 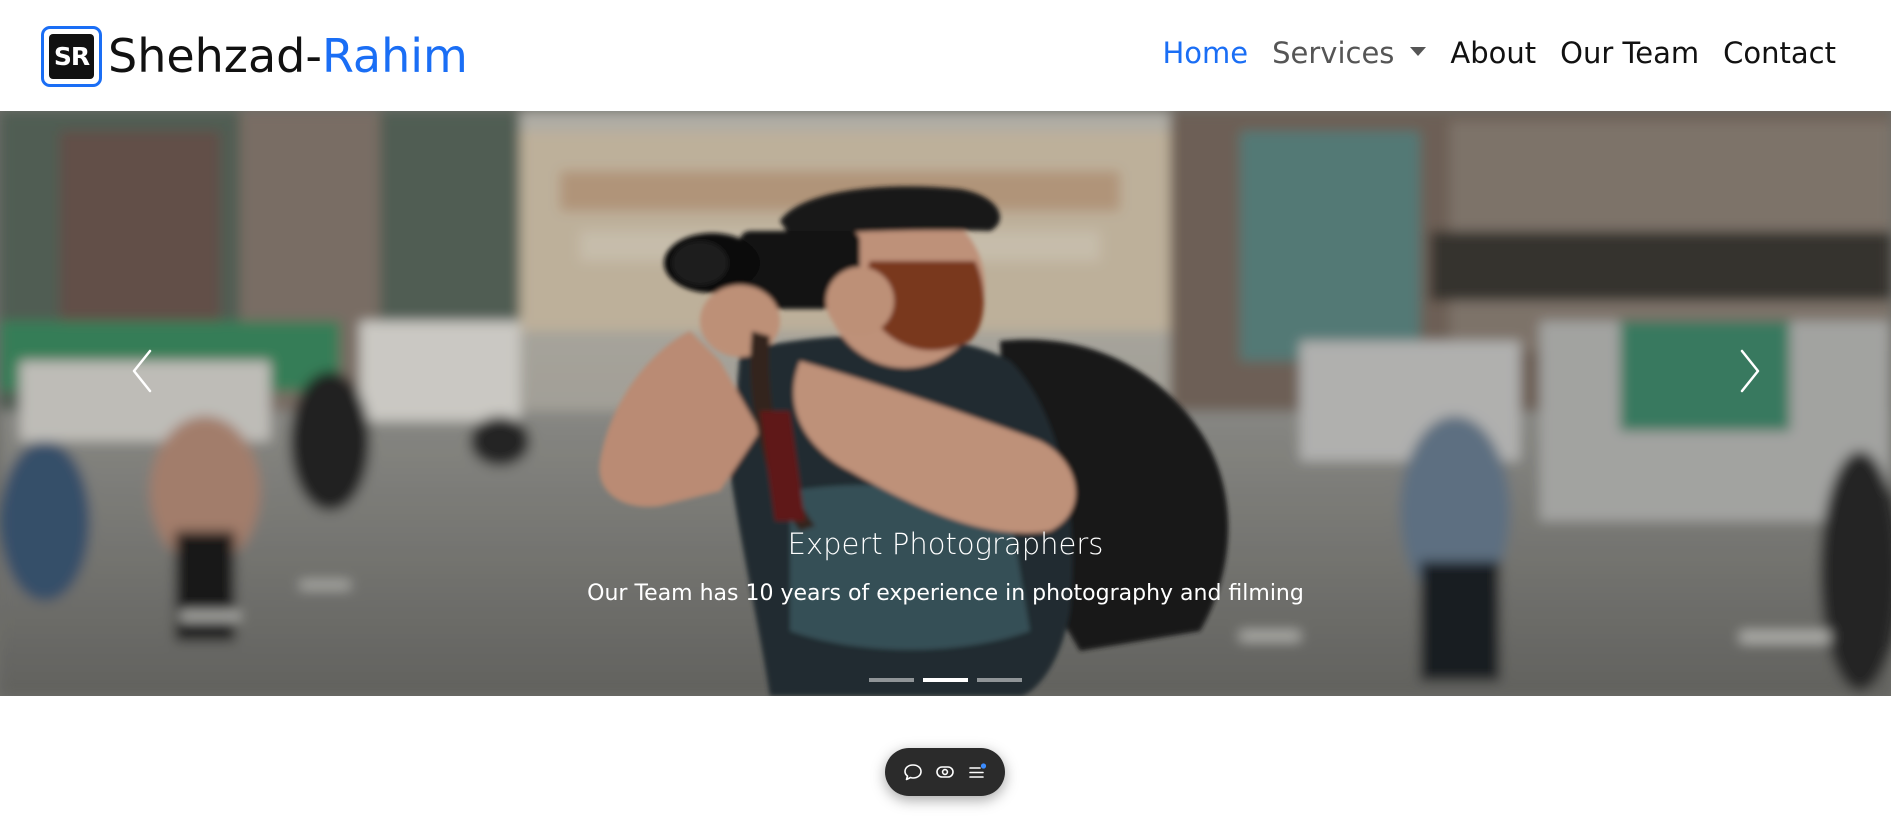 I want to click on nav-our-team: Our Team, so click(x=1629, y=53).